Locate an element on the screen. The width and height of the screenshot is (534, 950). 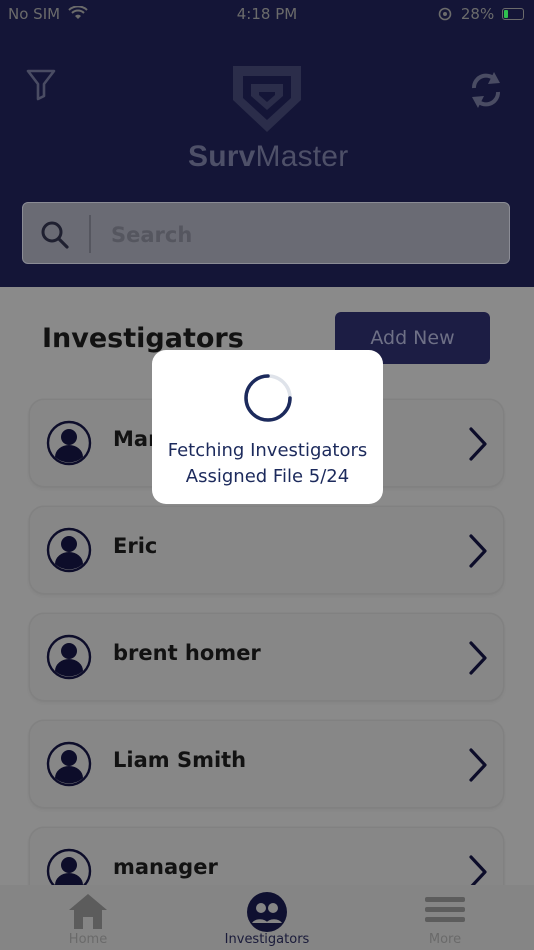
battery-icon is located at coordinates (513, 14).